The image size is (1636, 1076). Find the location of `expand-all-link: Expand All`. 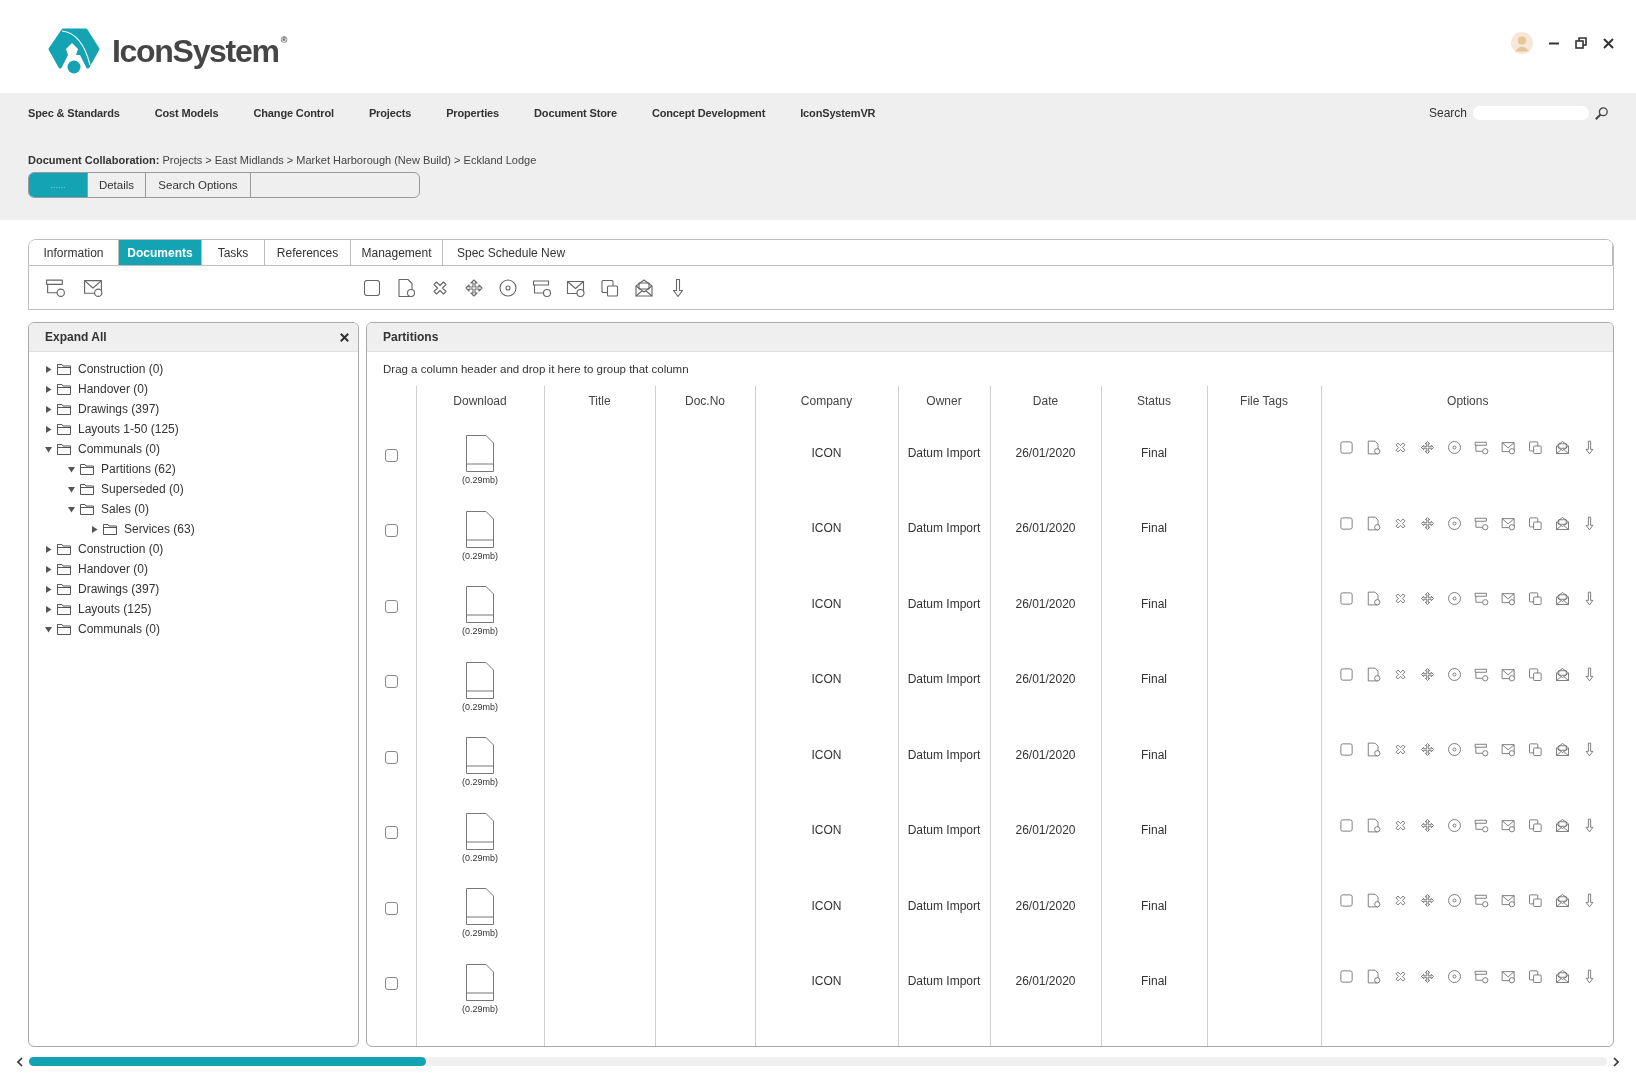

expand-all-link: Expand All is located at coordinates (76, 337).